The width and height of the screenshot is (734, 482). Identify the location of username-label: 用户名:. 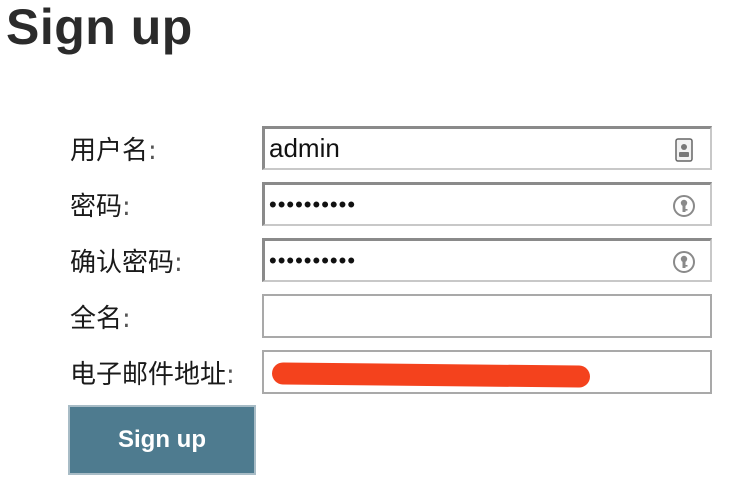
(113, 151).